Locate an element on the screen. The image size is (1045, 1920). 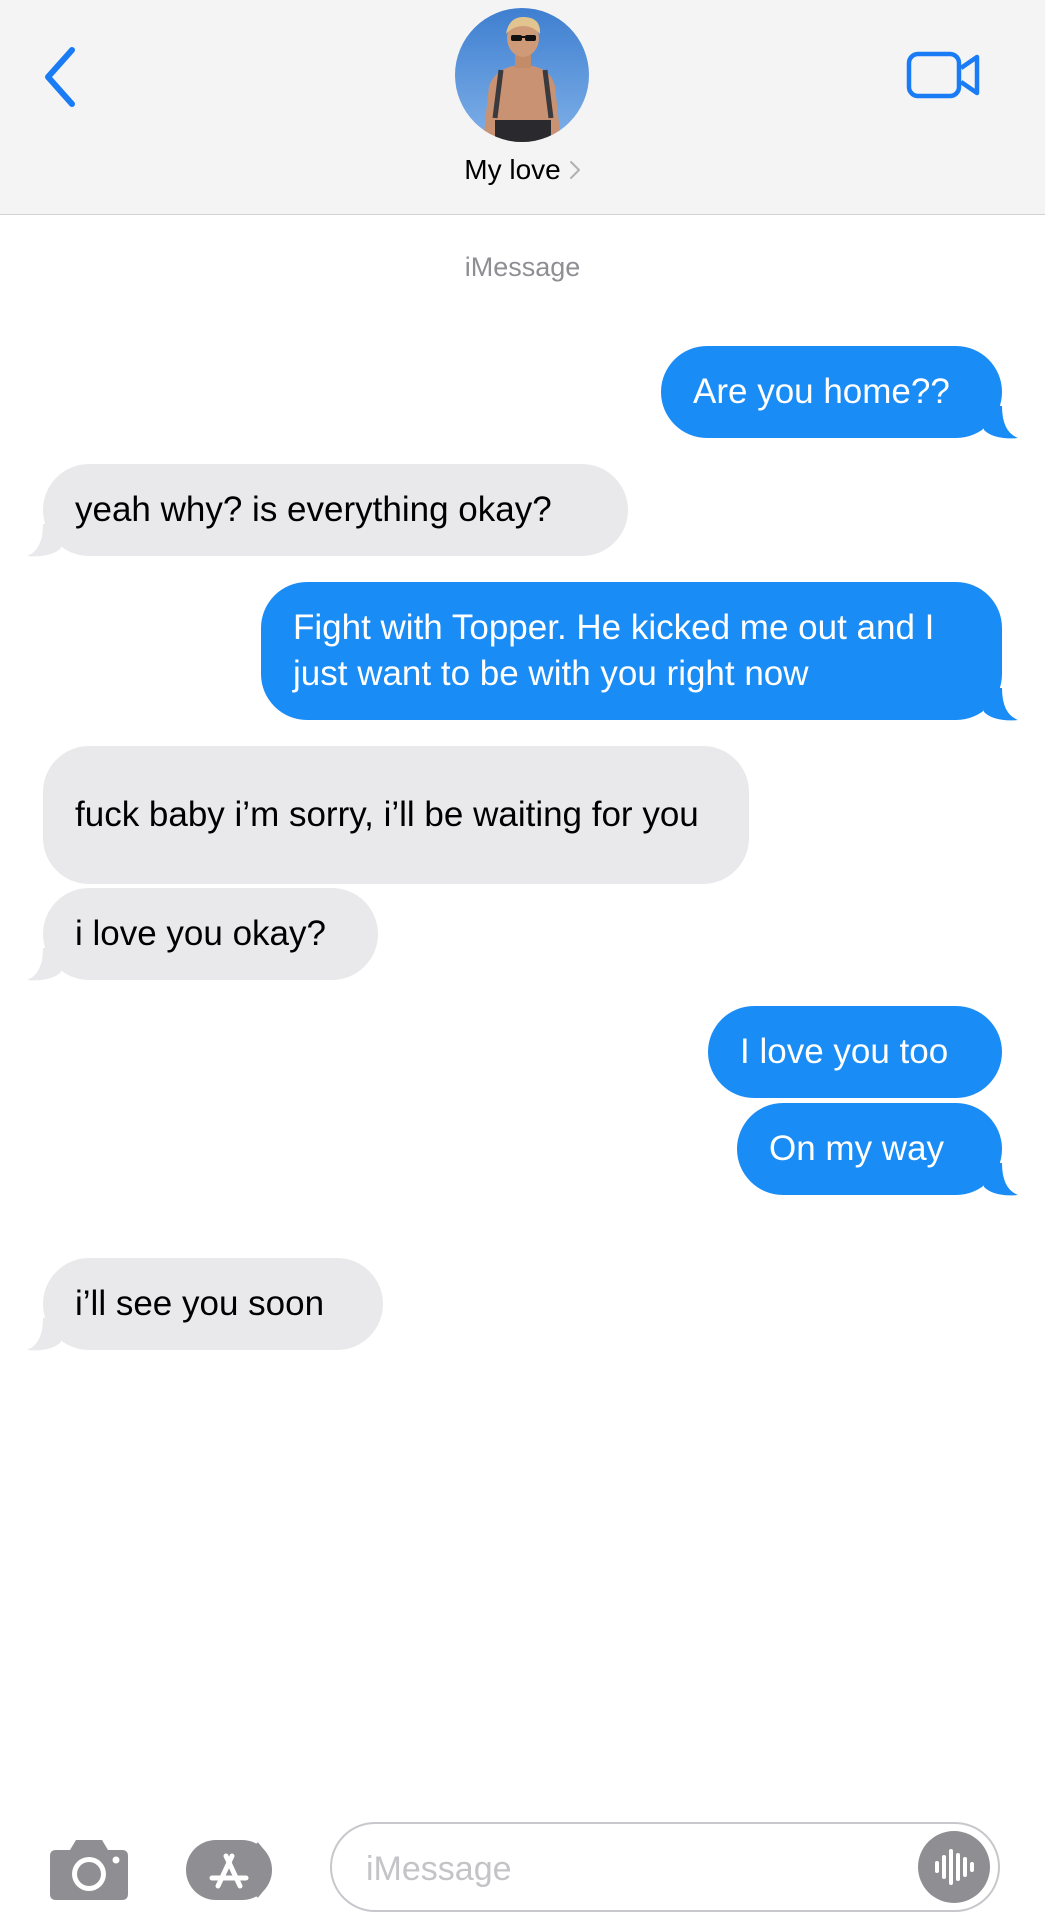
message-bubble-incoming: i’ll see you soon is located at coordinates (213, 1304).